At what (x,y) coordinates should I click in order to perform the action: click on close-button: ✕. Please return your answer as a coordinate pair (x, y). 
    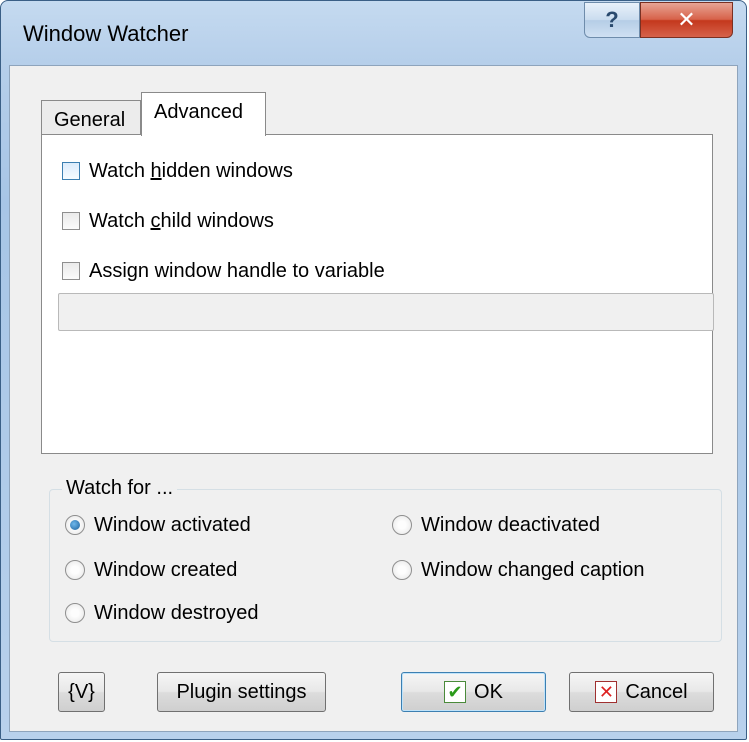
    Looking at the image, I should click on (686, 20).